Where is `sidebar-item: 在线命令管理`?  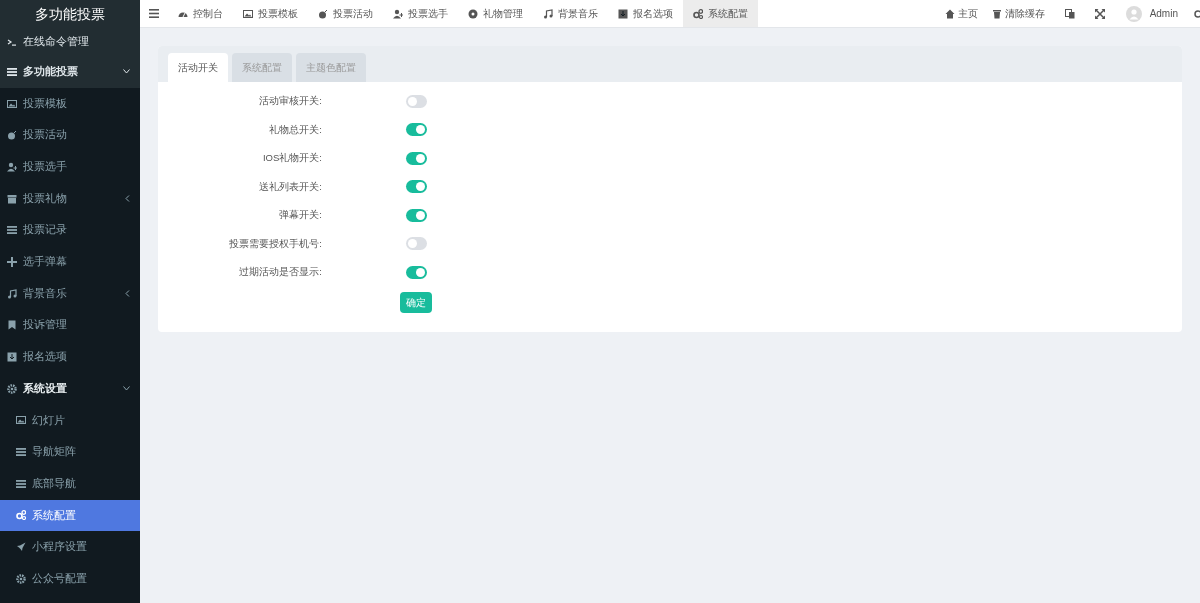
sidebar-item: 在线命令管理 is located at coordinates (70, 42).